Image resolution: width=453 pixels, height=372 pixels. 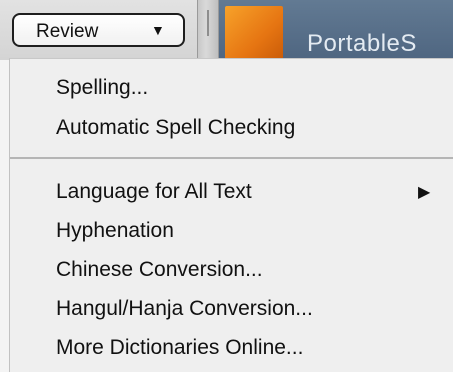 I want to click on grip-line, so click(x=208, y=23).